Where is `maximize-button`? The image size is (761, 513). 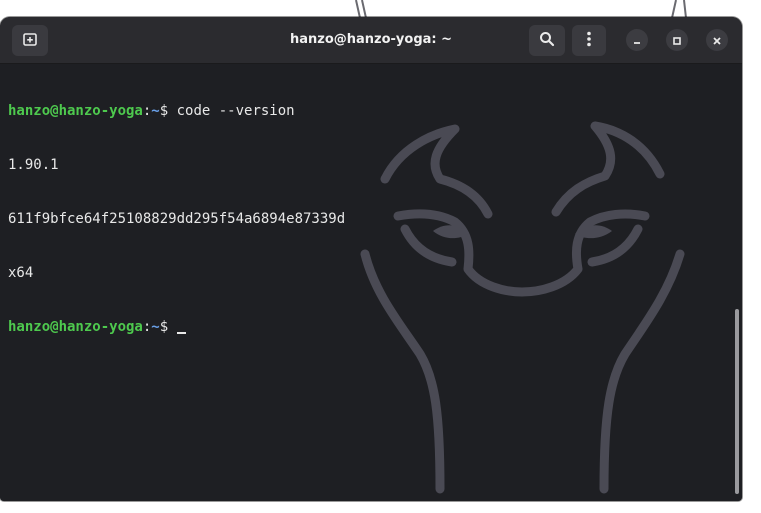
maximize-button is located at coordinates (677, 40).